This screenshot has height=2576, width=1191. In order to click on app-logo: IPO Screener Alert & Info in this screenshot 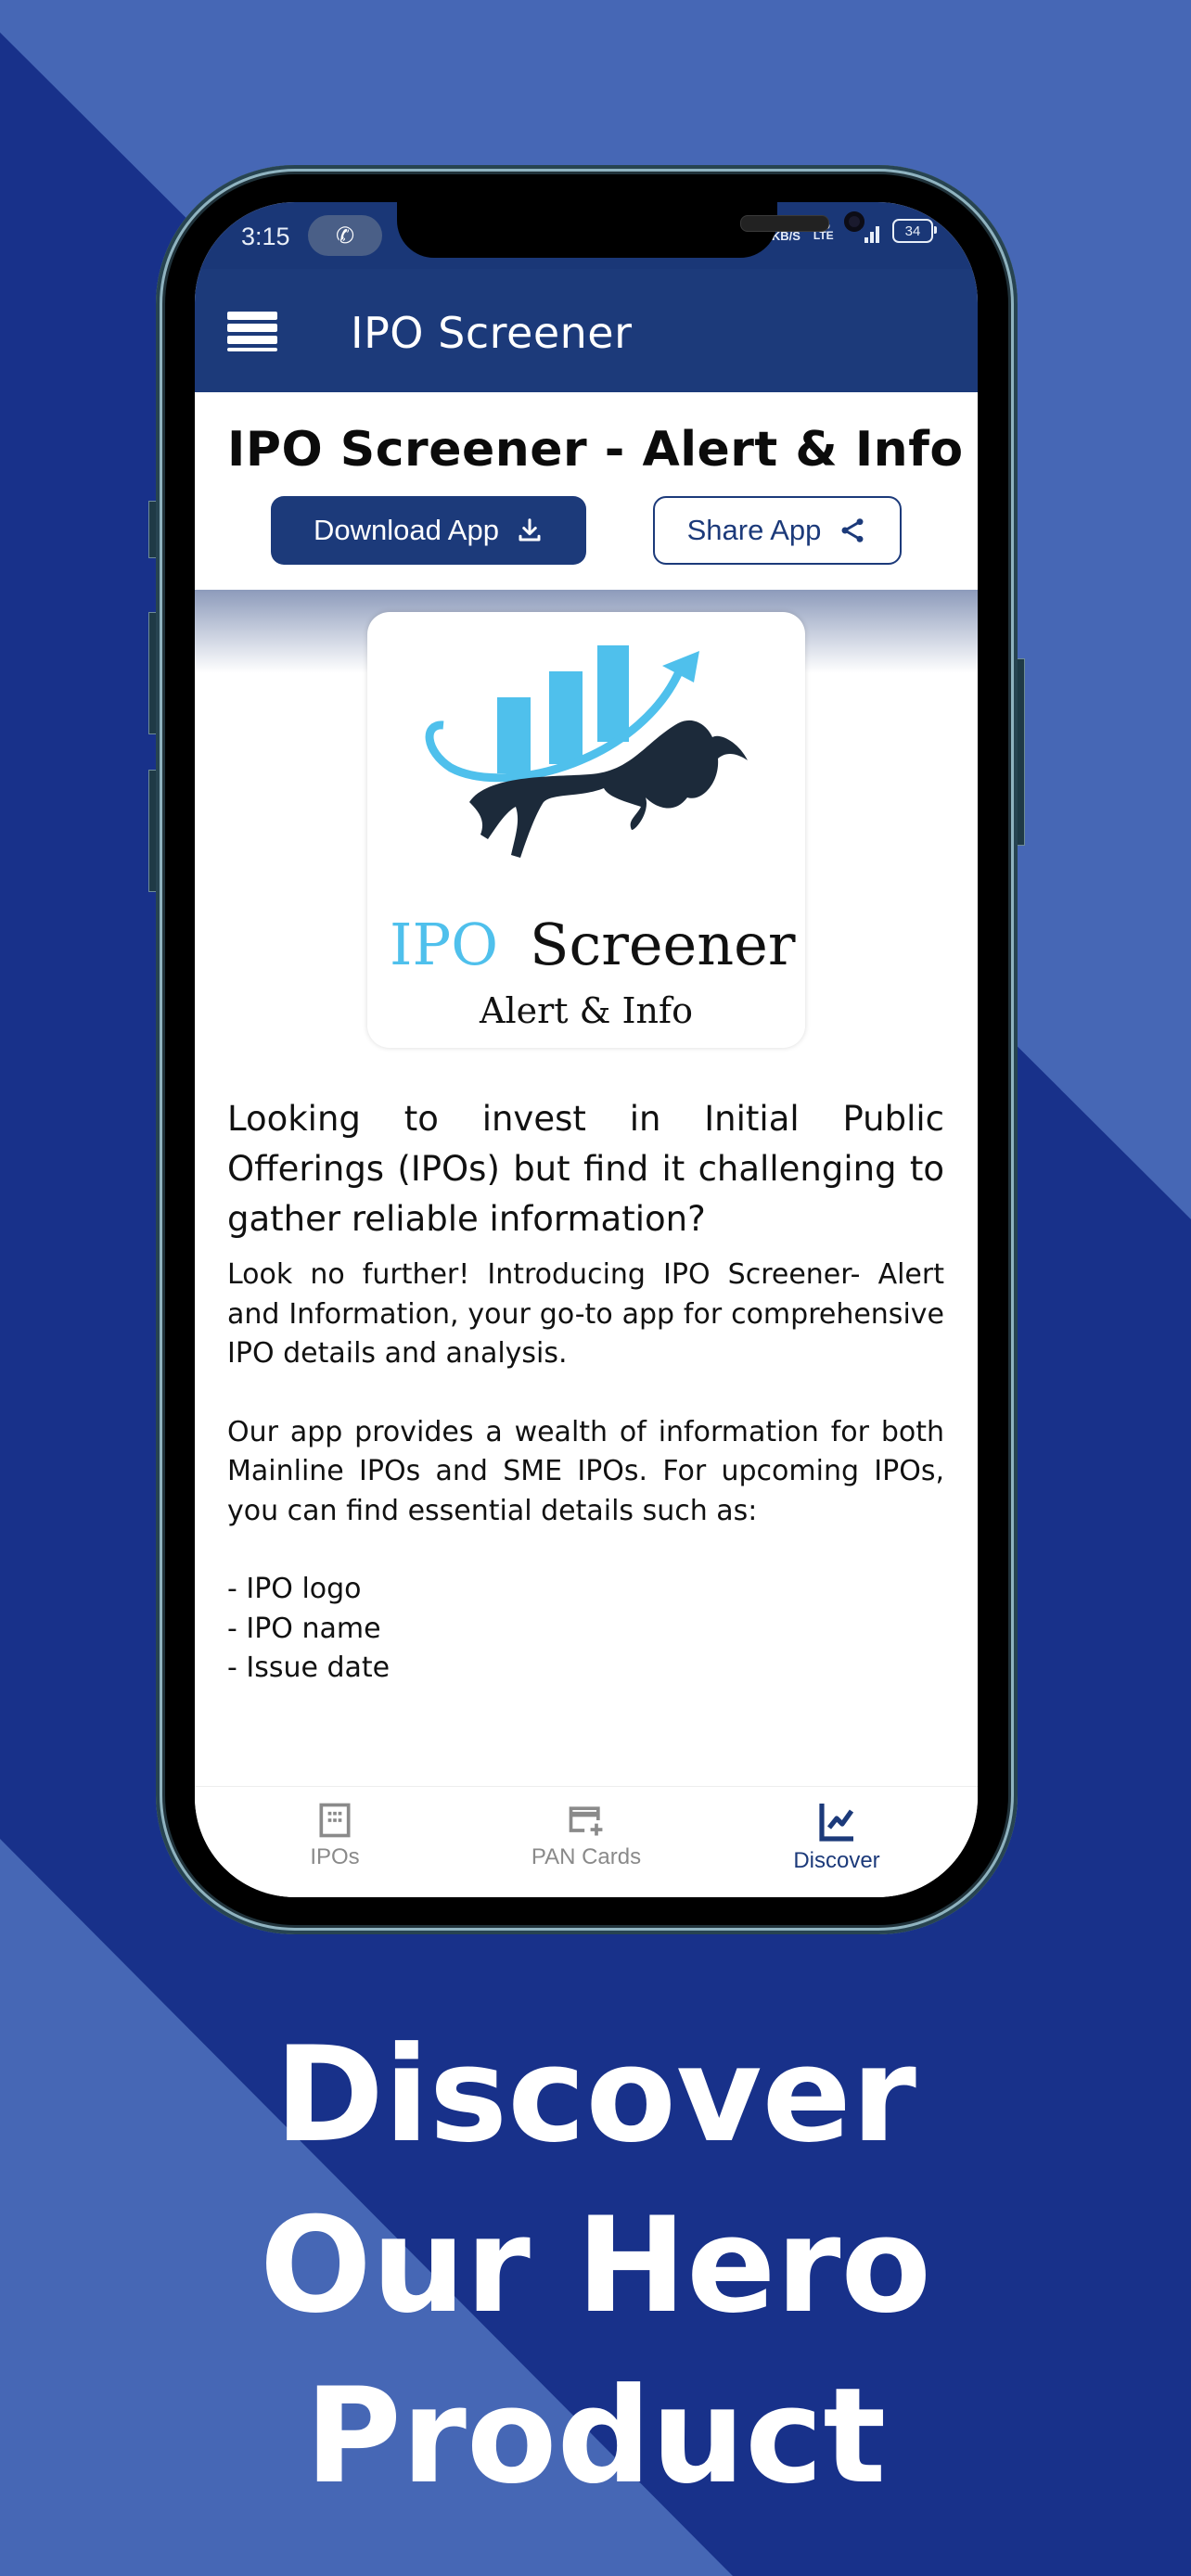, I will do `click(586, 830)`.